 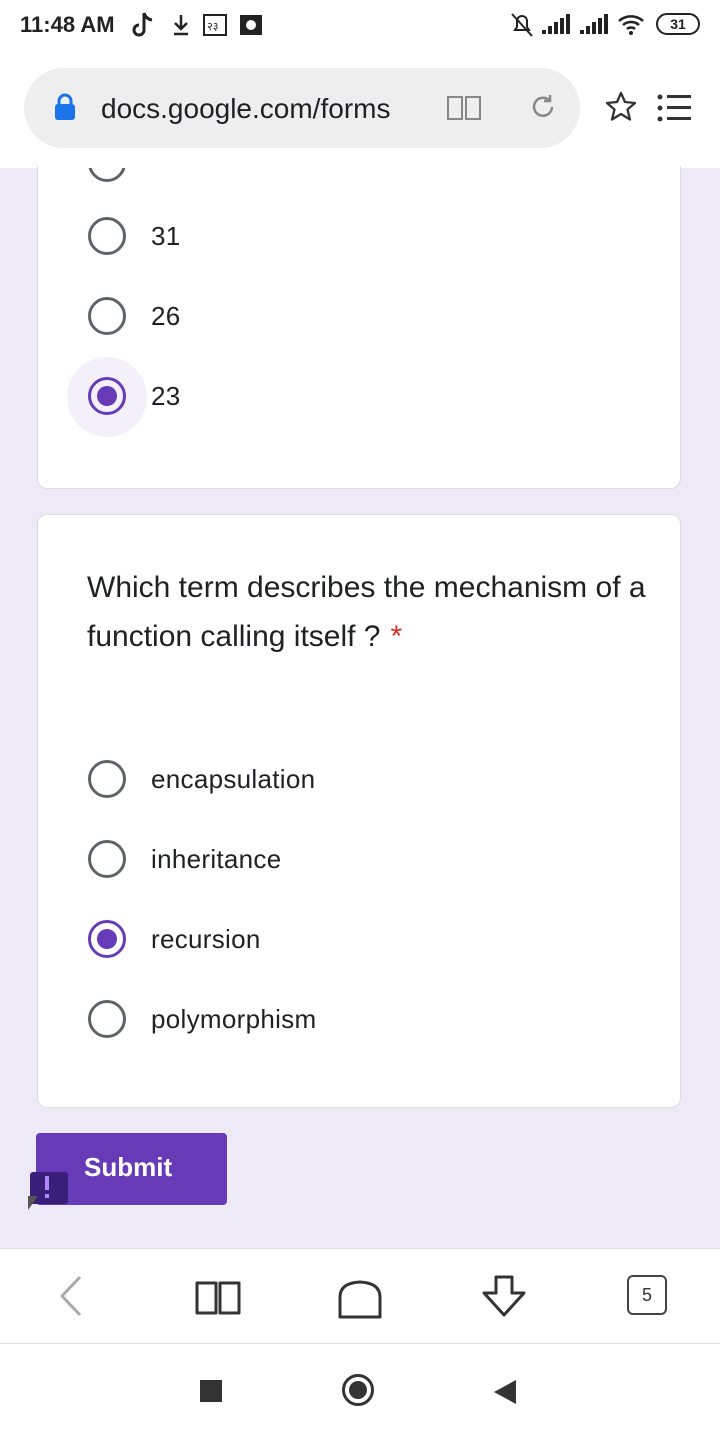 I want to click on star-icon, so click(x=621, y=107).